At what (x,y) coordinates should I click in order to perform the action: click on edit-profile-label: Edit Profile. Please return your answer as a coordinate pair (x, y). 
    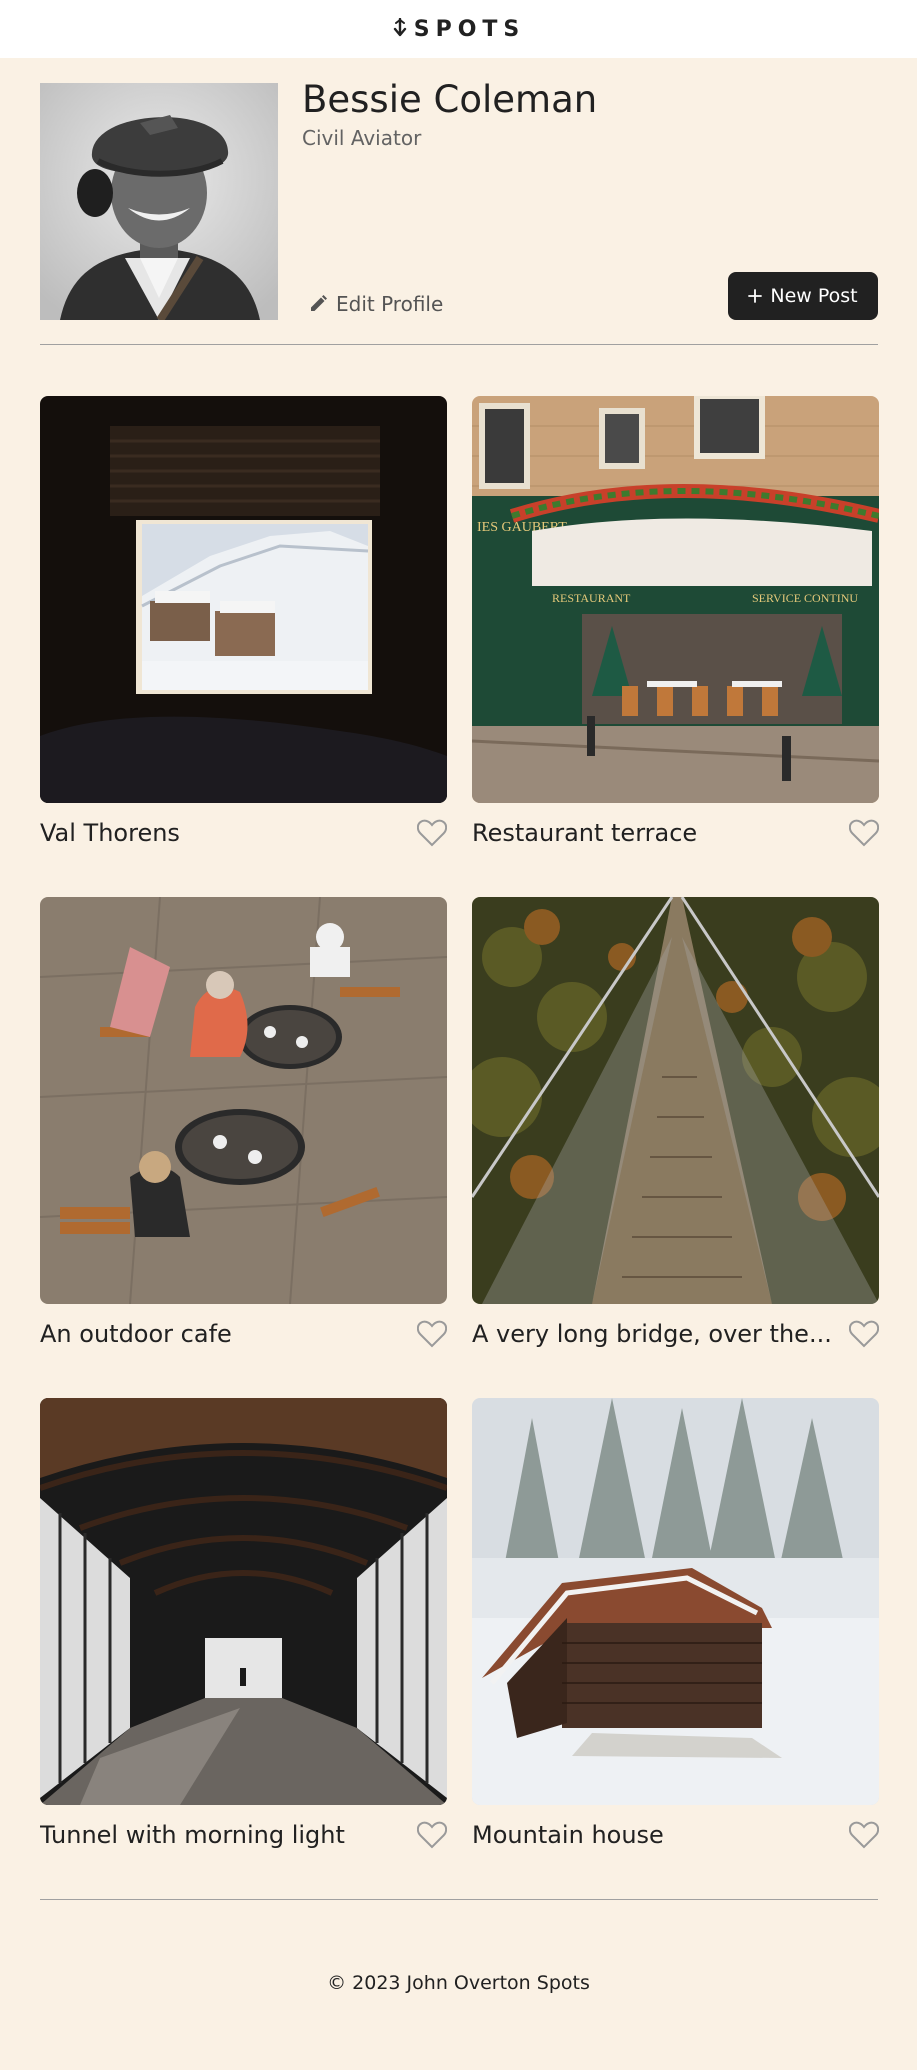
    Looking at the image, I should click on (390, 304).